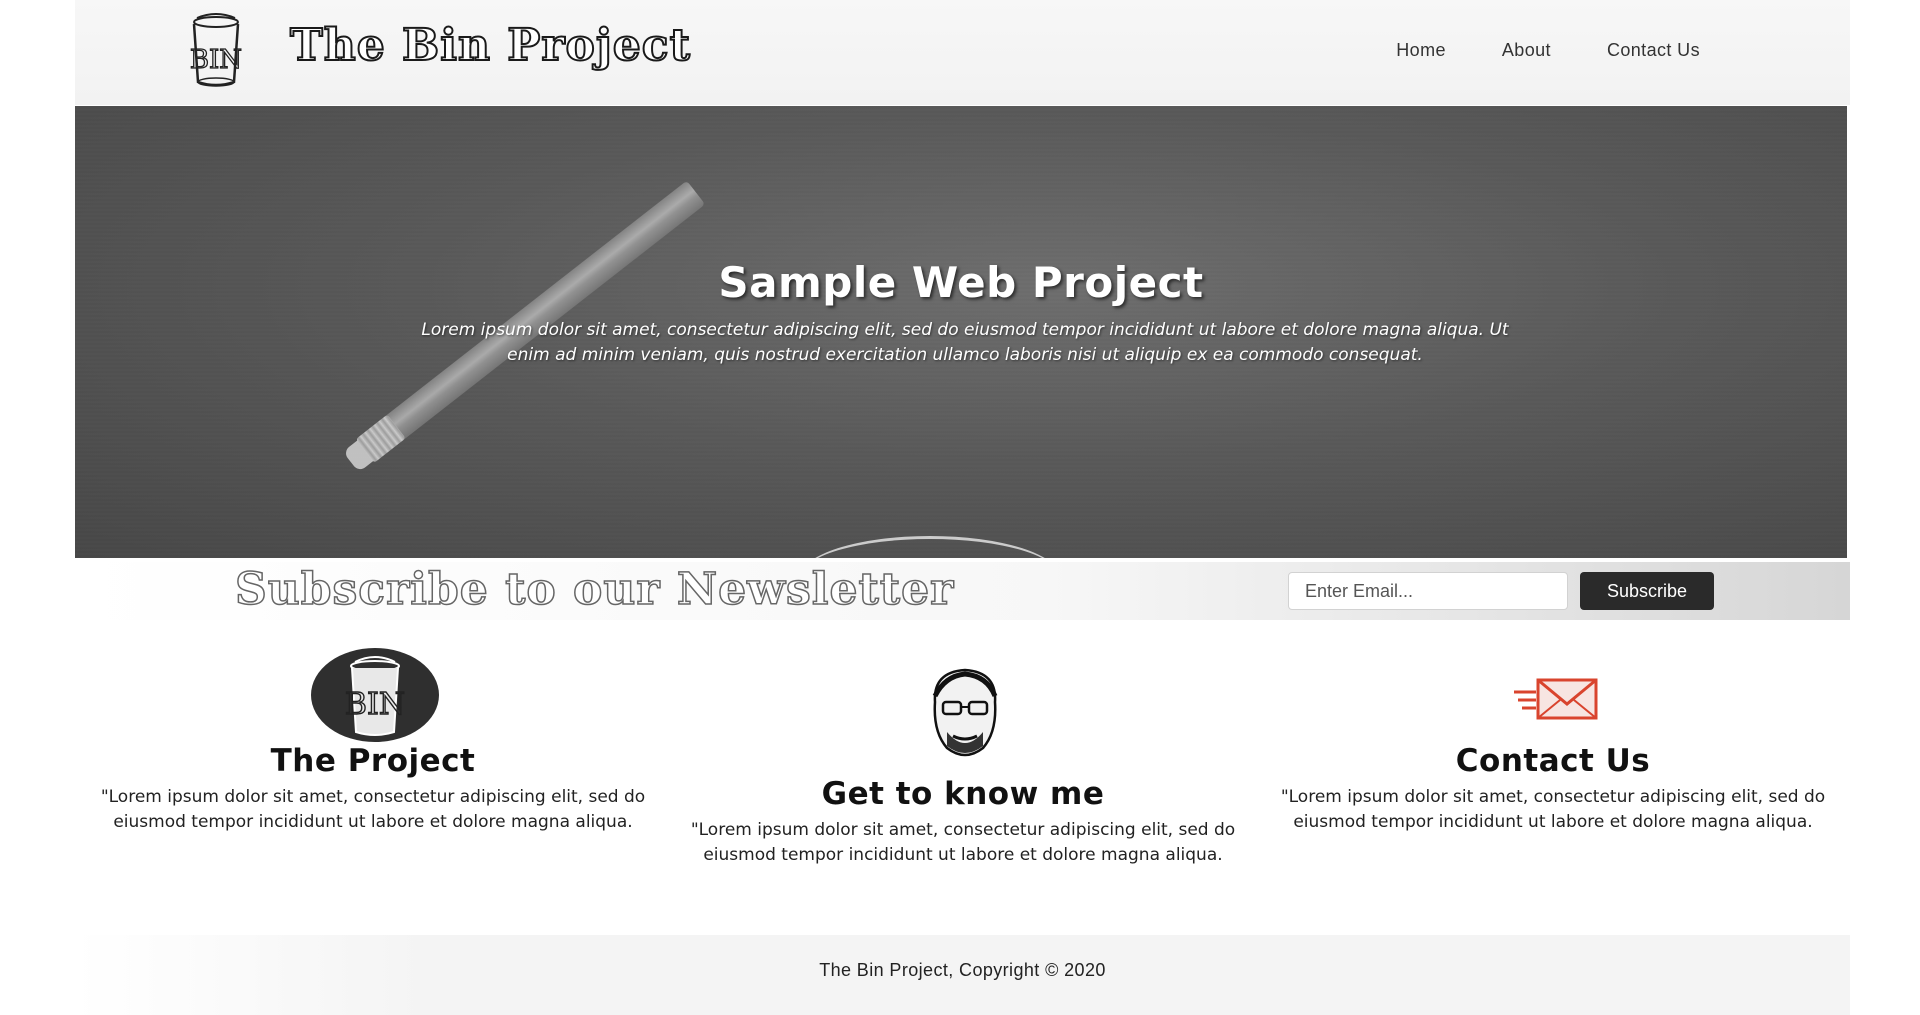 The height and width of the screenshot is (1015, 1920). What do you see at coordinates (1526, 50) in the screenshot?
I see `nav-about-link: About` at bounding box center [1526, 50].